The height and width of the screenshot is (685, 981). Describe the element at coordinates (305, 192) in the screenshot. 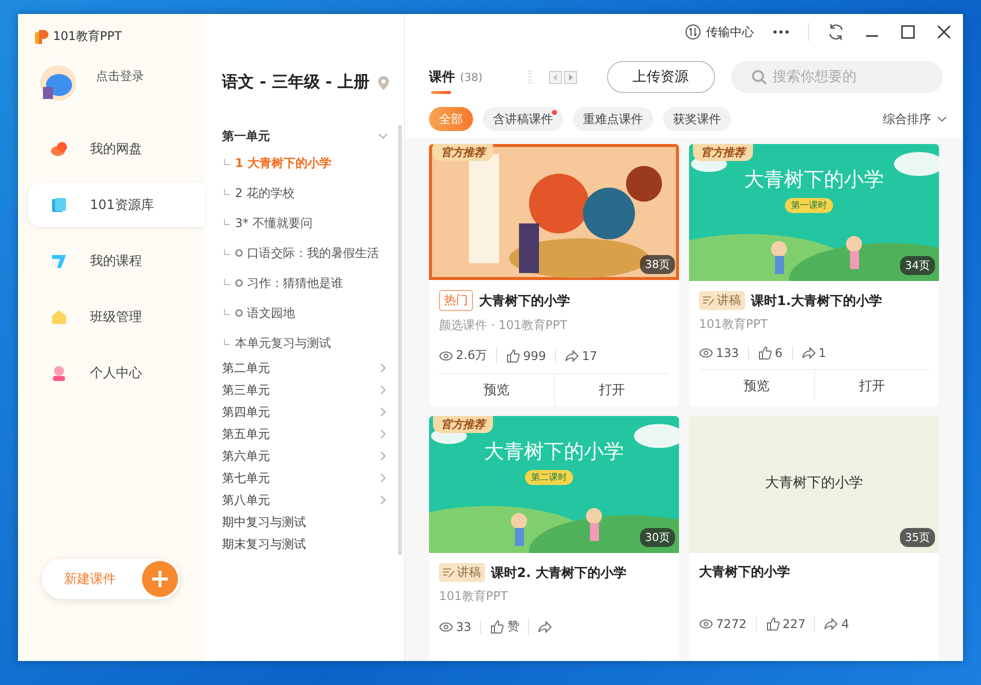

I see `lesson-item: 2 花的学校` at that location.